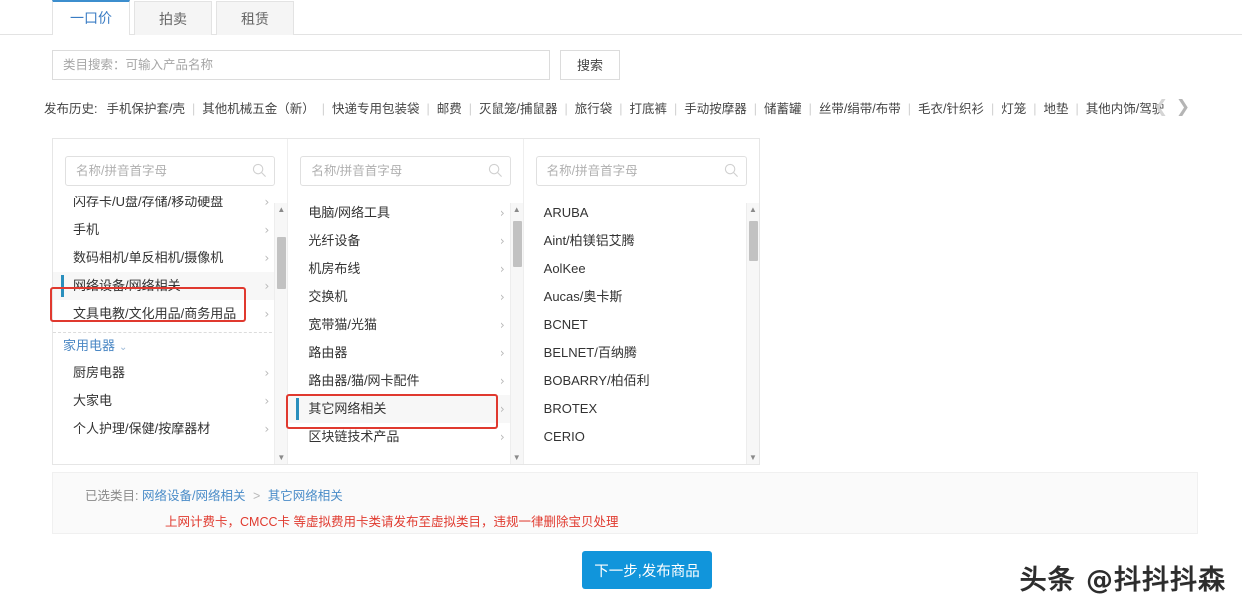  What do you see at coordinates (641, 241) in the screenshot?
I see `category-item: Aint/柏镁铝艾腾` at bounding box center [641, 241].